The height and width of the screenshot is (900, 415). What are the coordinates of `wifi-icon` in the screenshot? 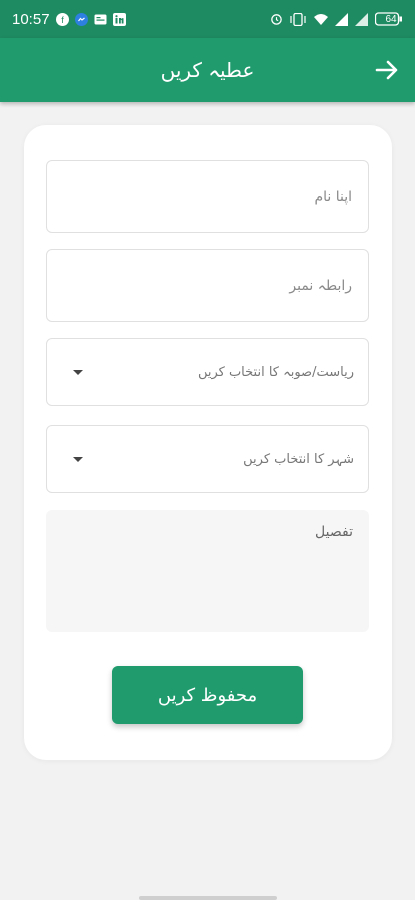 It's located at (321, 19).